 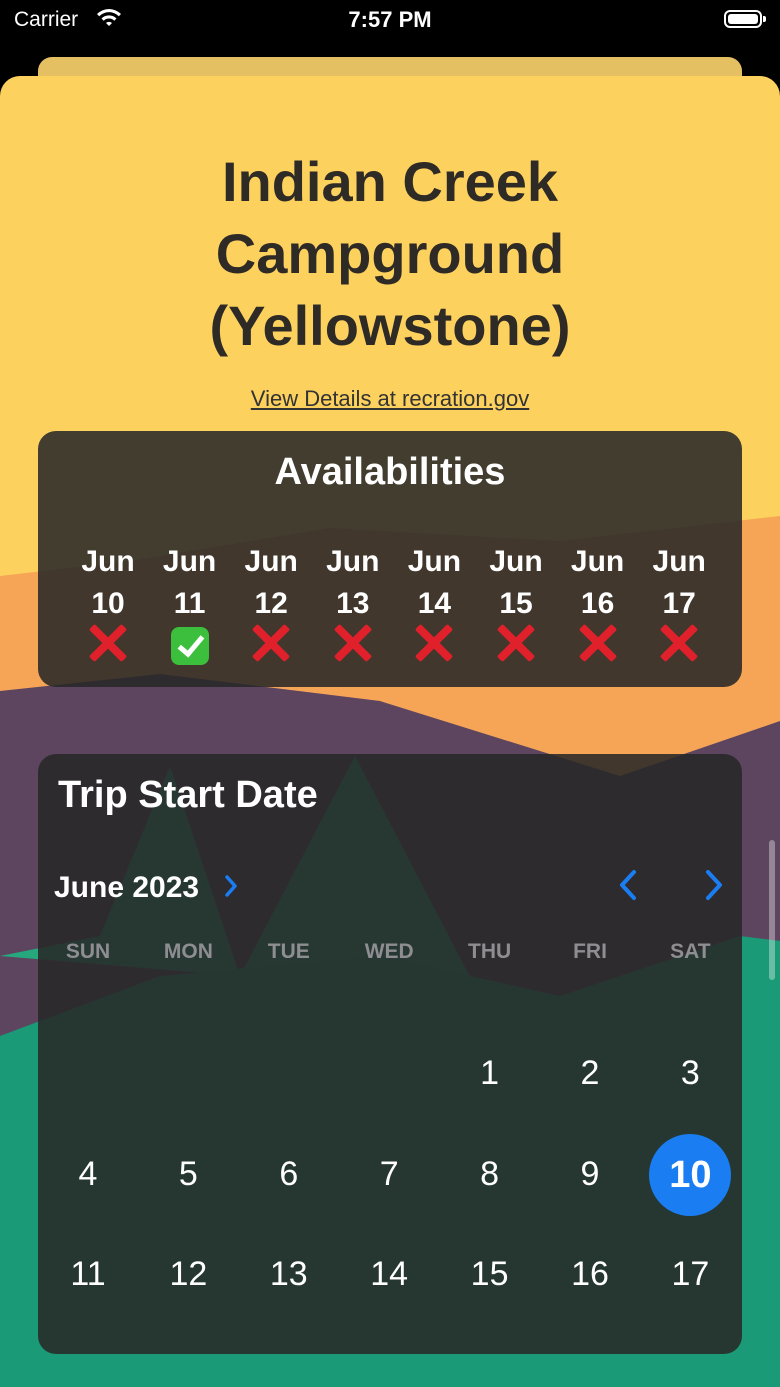 I want to click on status-bar: Carrier 7:57 PM, so click(x=390, y=22).